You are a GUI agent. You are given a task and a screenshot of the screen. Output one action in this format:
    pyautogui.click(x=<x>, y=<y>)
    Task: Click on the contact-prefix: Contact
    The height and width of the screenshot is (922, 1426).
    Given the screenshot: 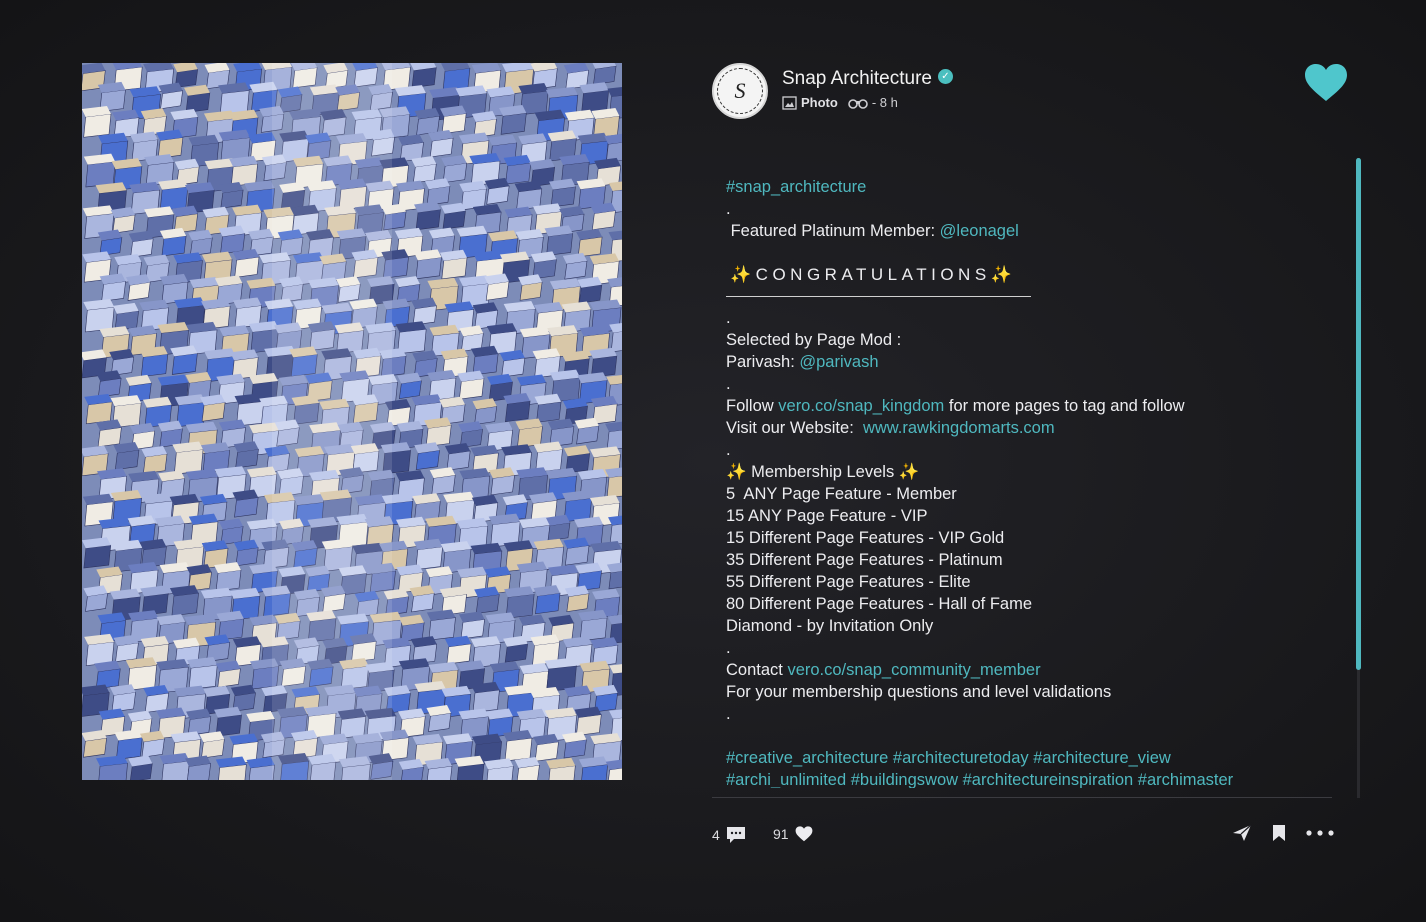 What is the action you would take?
    pyautogui.click(x=757, y=670)
    